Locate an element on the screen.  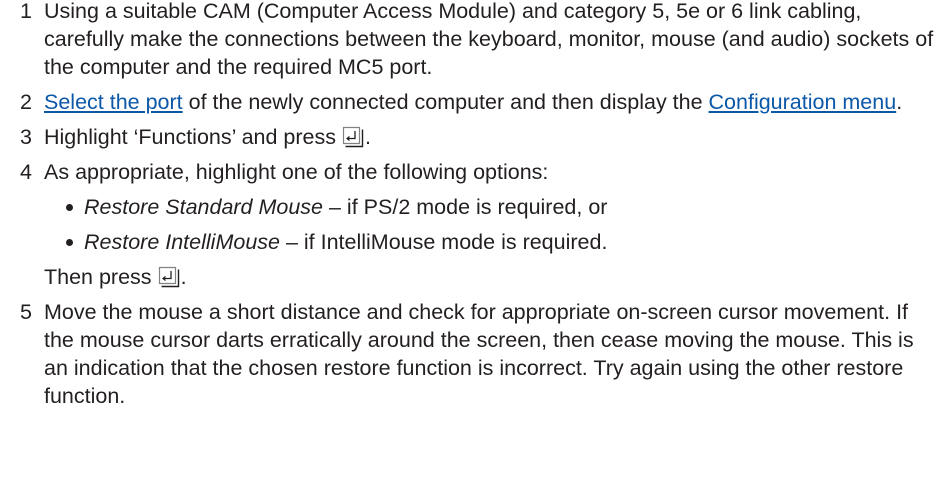
option-name: Restore IntelliMouse is located at coordinates (182, 242).